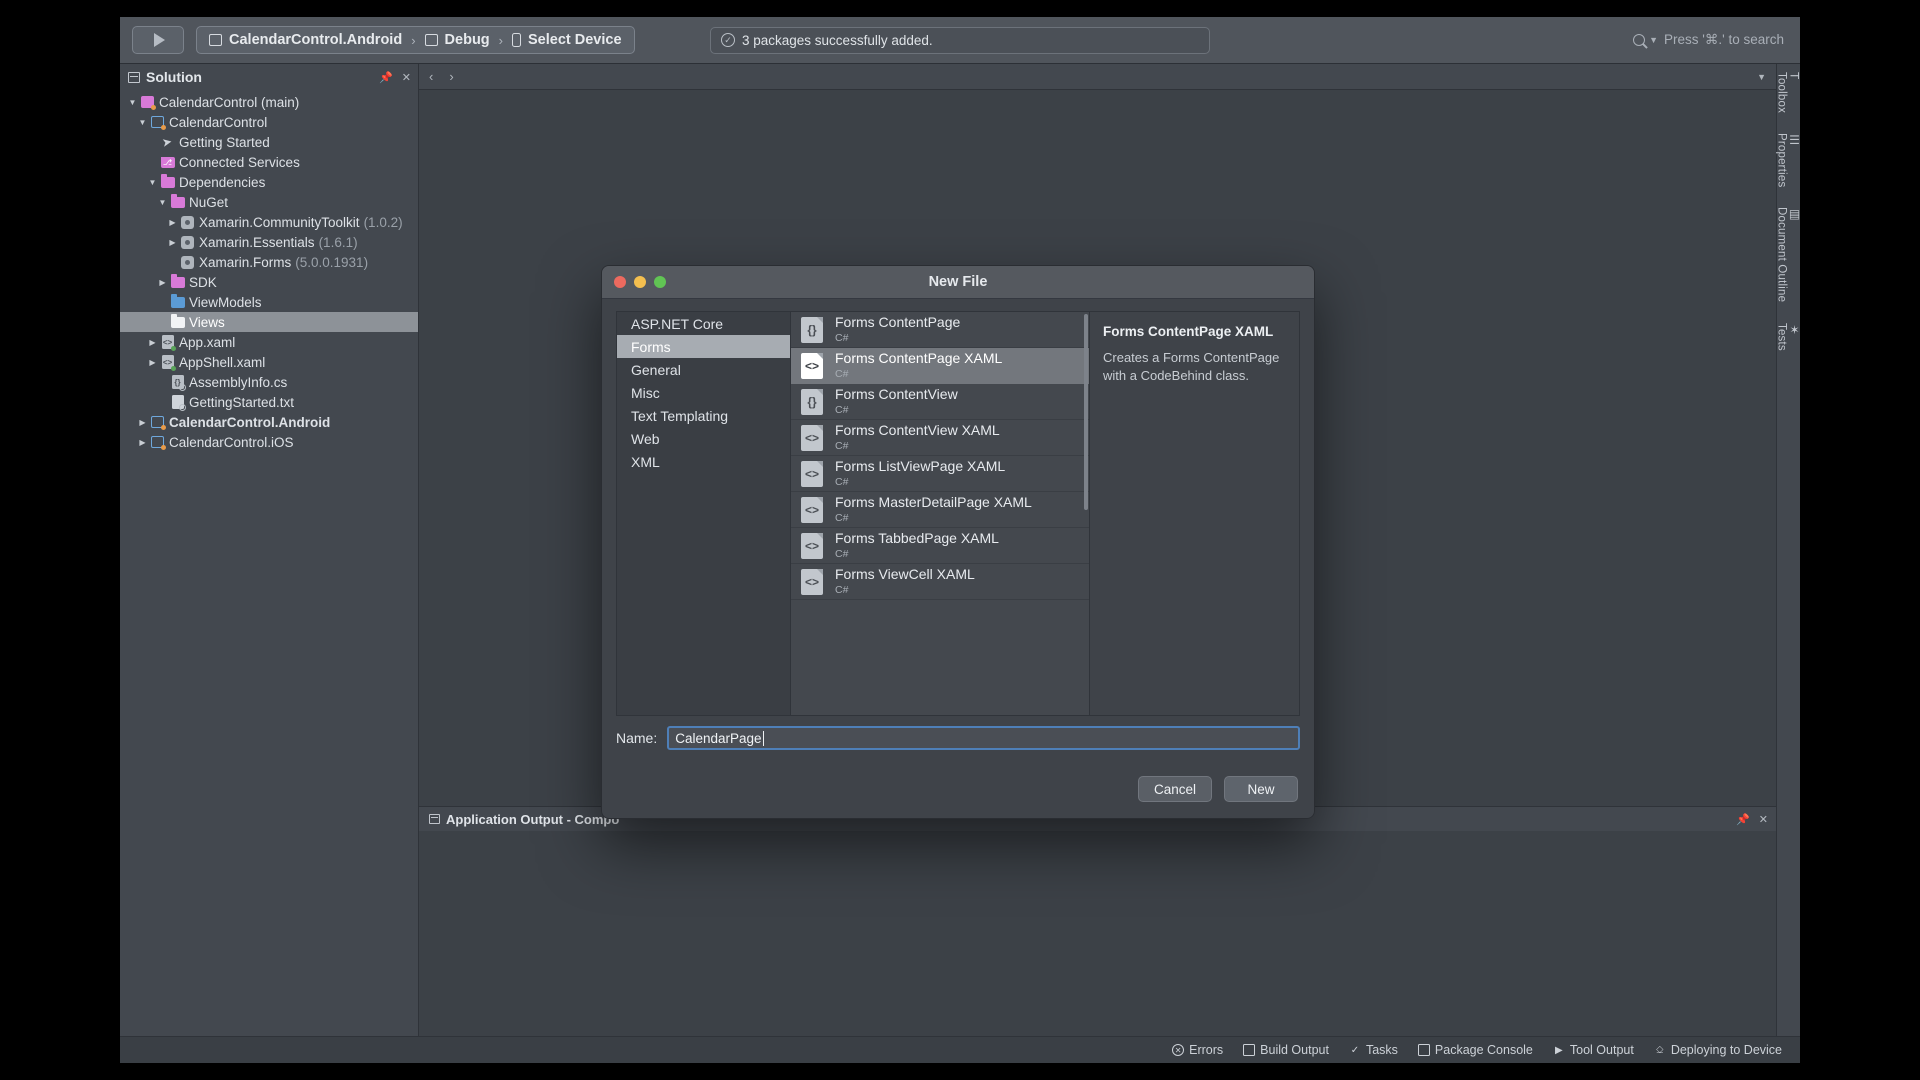 This screenshot has width=1920, height=1080. I want to click on traffic-lights, so click(640, 282).